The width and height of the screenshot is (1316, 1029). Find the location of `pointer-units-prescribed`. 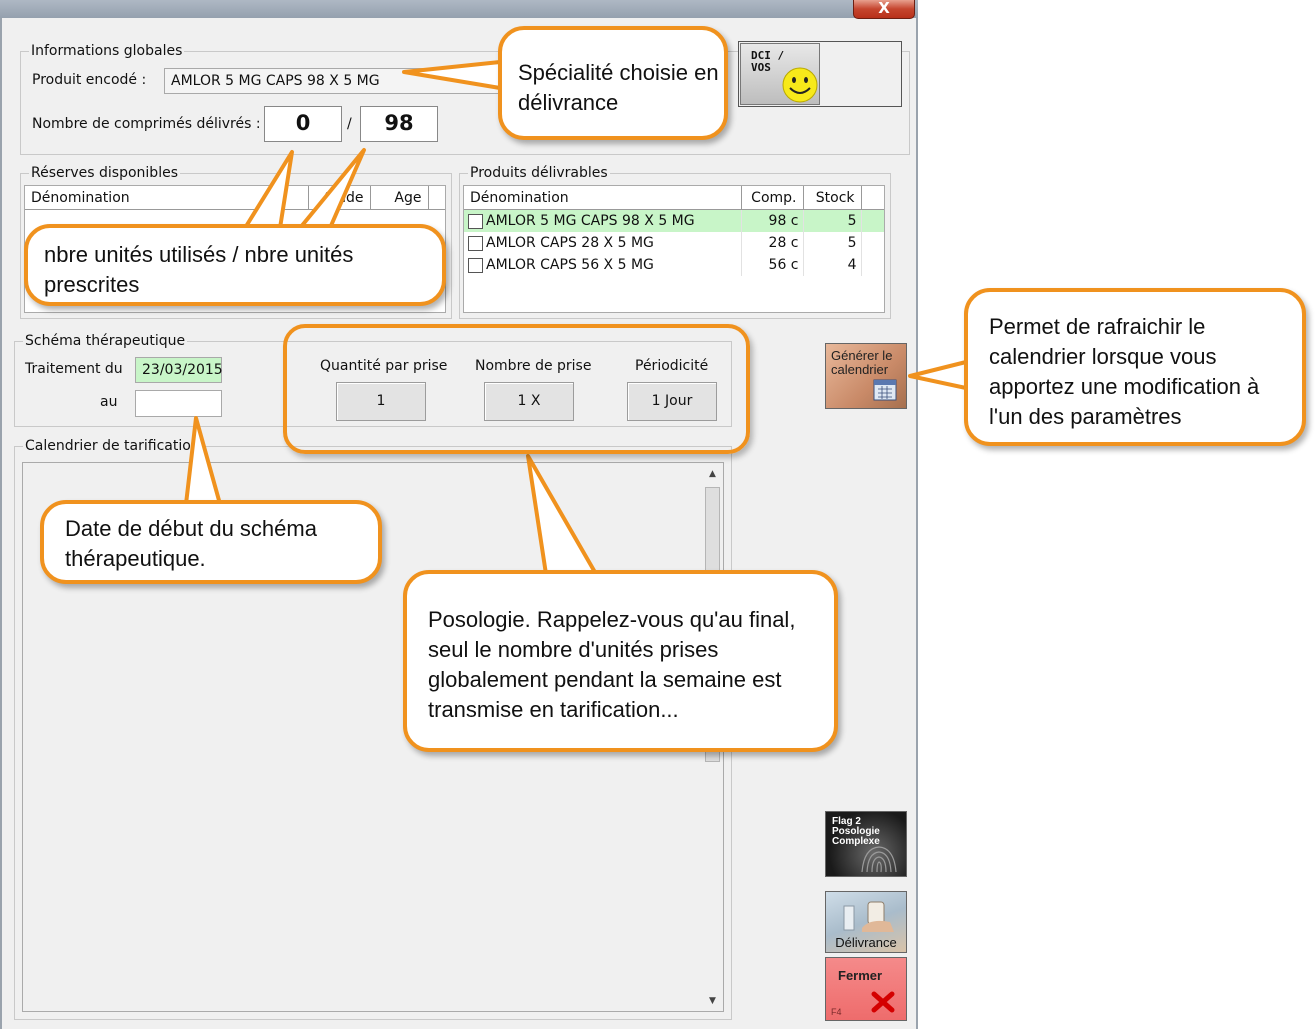

pointer-units-prescribed is located at coordinates (332, 189).